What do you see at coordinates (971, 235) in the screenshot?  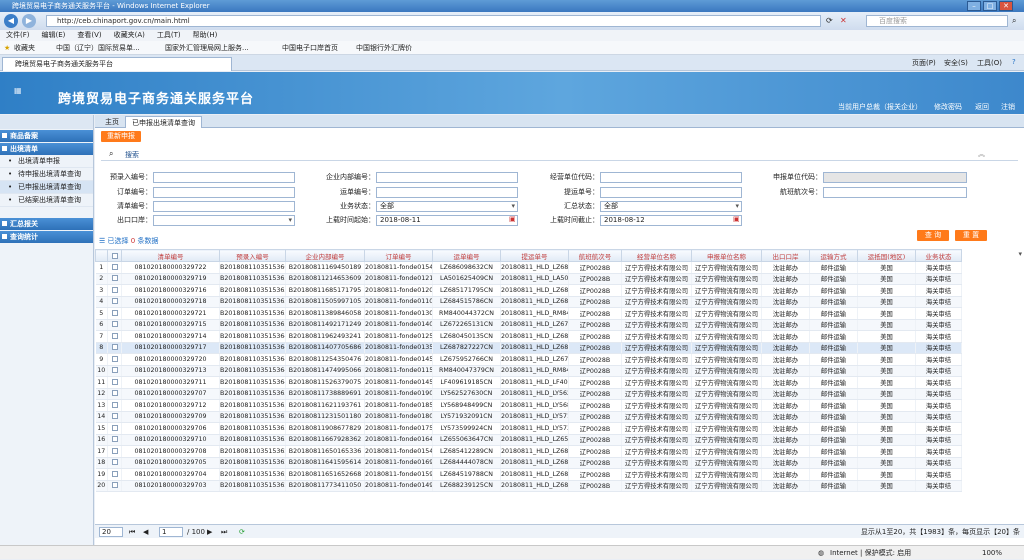 I see `reset-button: 重 置` at bounding box center [971, 235].